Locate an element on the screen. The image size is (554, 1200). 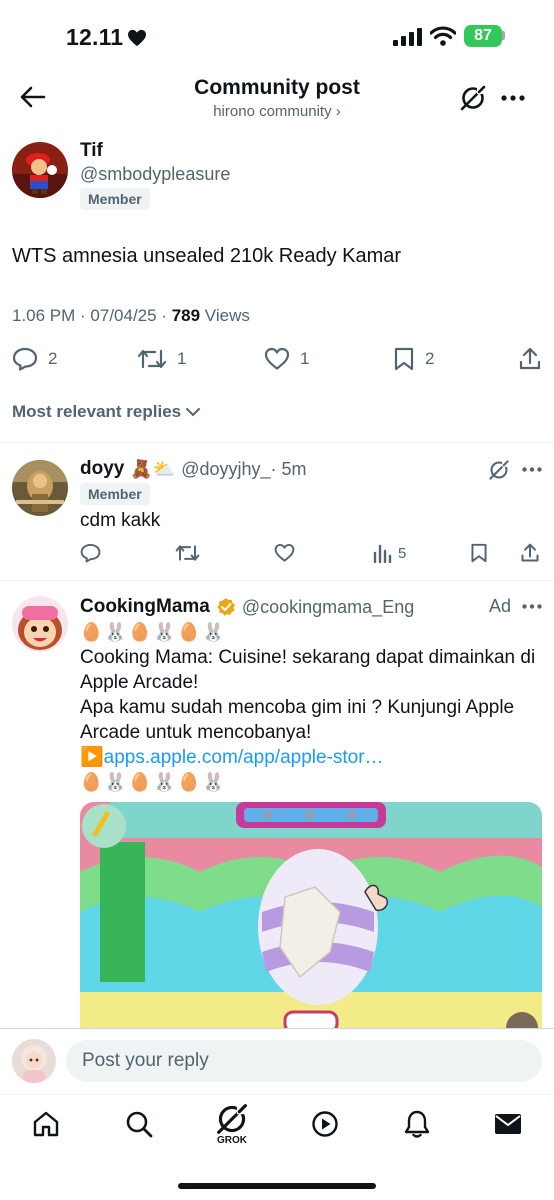
wifi-icon is located at coordinates (443, 36).